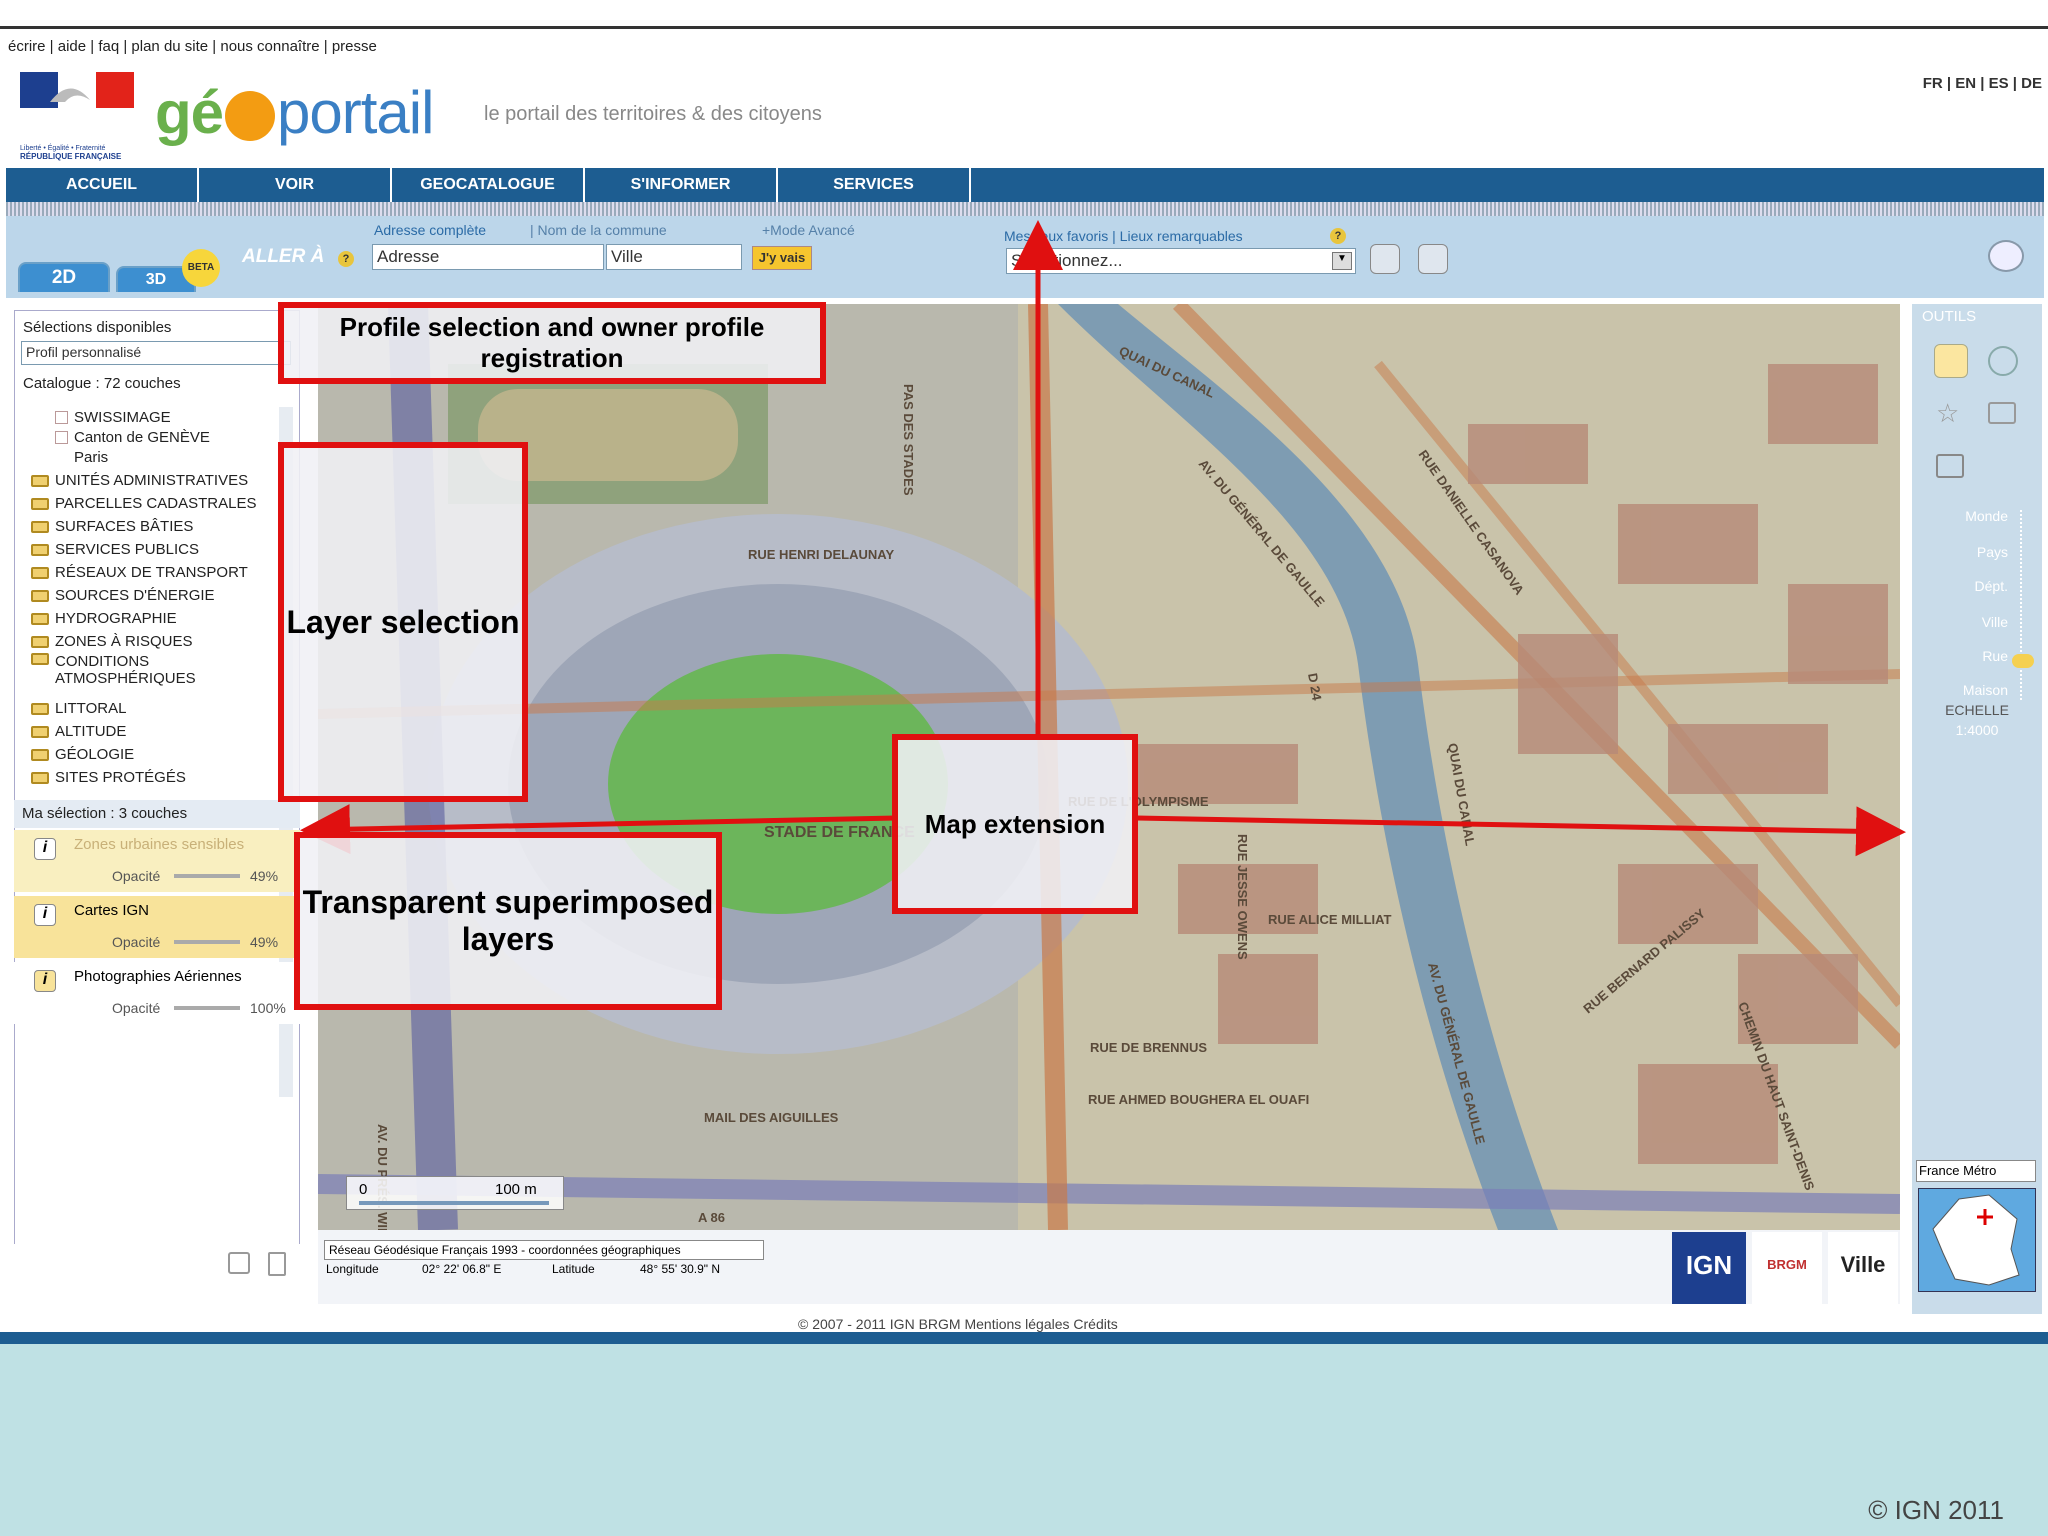  What do you see at coordinates (1520, 831) in the screenshot?
I see `arrow-right` at bounding box center [1520, 831].